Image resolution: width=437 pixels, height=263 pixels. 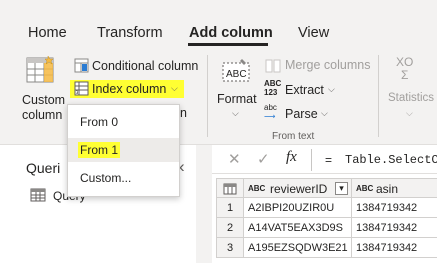 What do you see at coordinates (234, 159) in the screenshot?
I see `cancel-formula-icon: ✕` at bounding box center [234, 159].